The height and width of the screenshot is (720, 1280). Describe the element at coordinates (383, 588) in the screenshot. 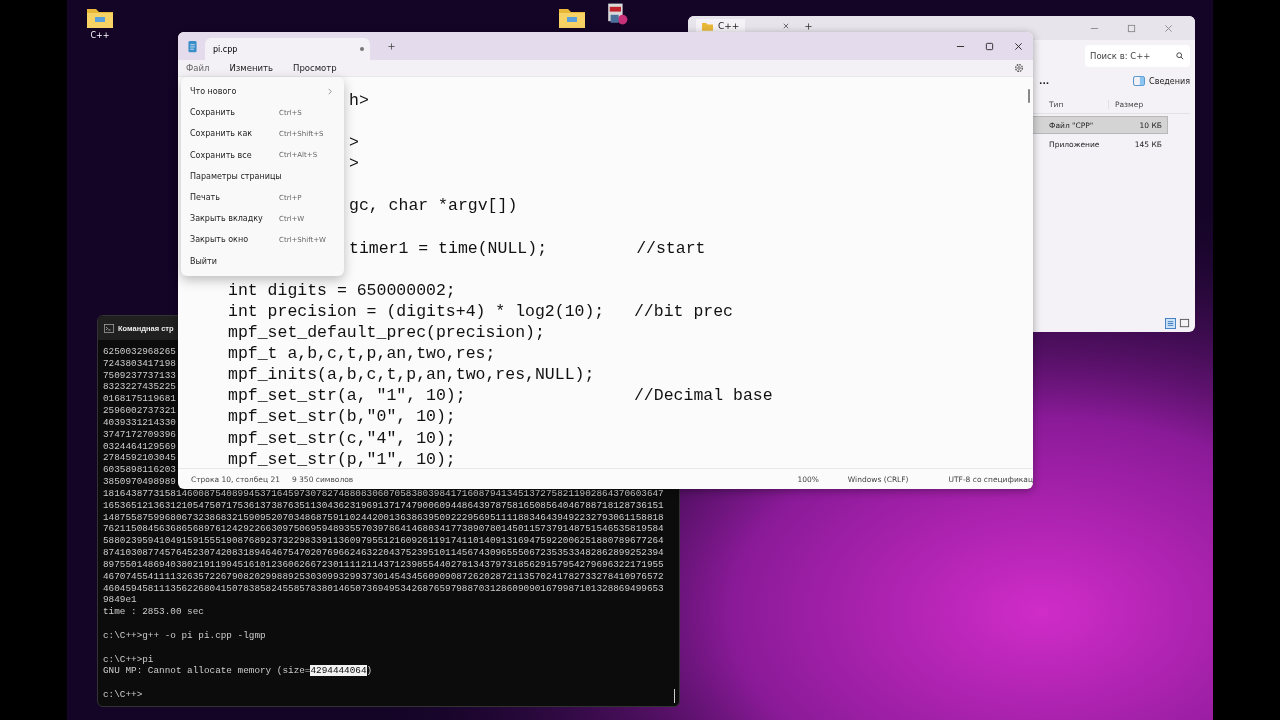

I see `console-line: 4604594581113562268041507838582455857838014650736949534268765979887031286090901679987101328869499653` at that location.